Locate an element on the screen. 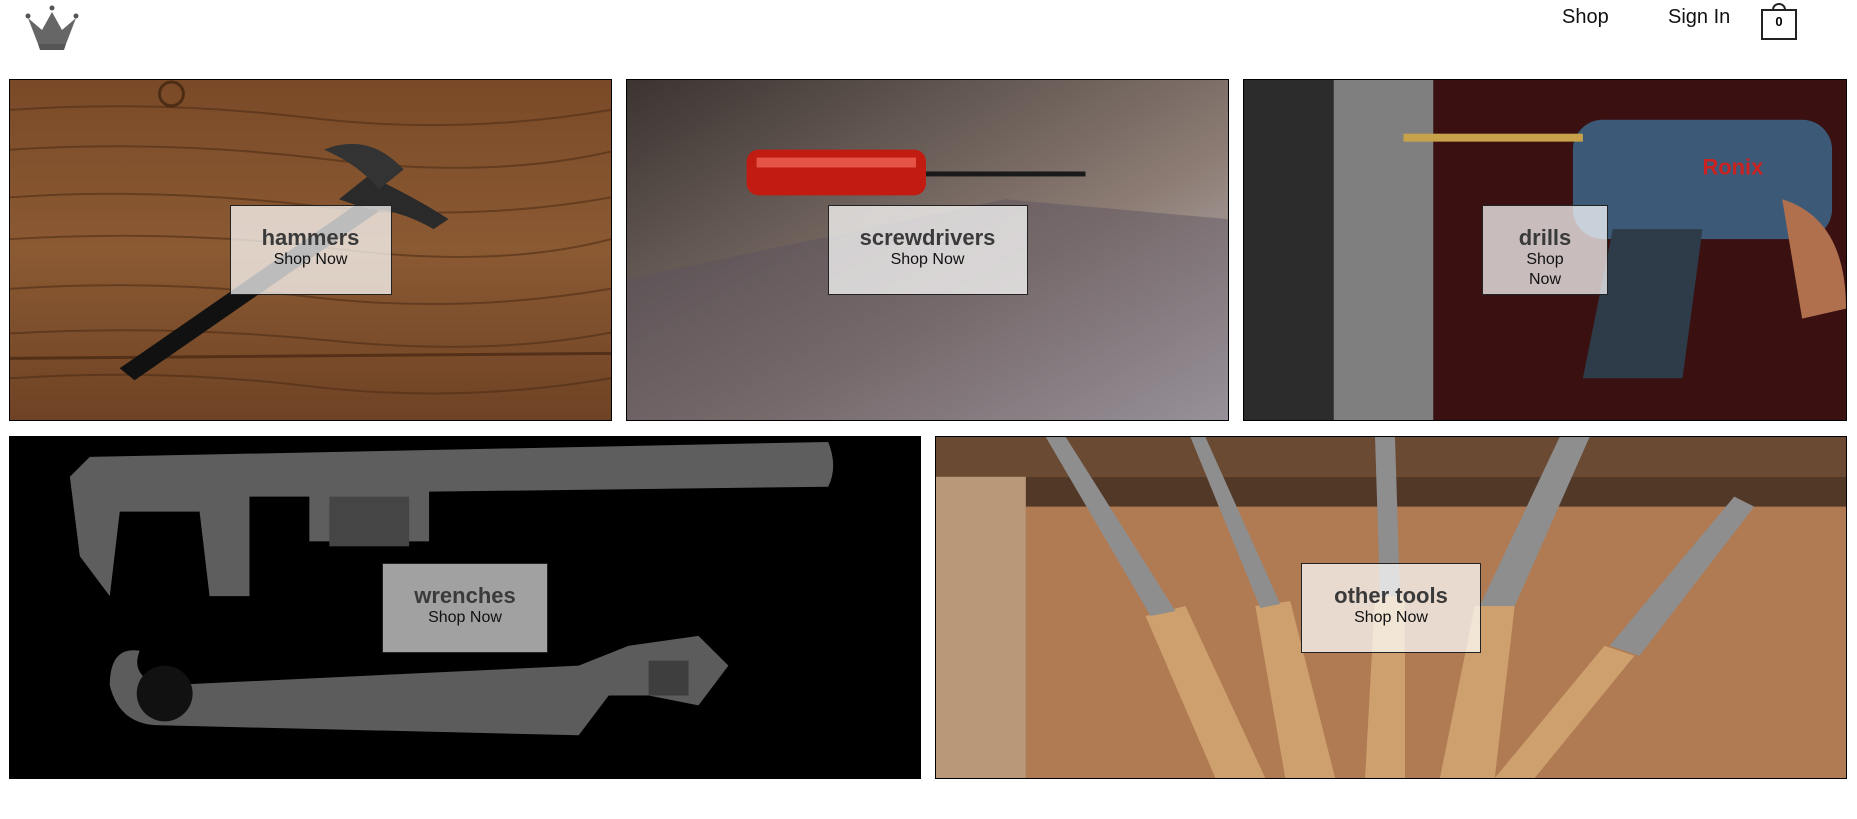 This screenshot has width=1857, height=819. category-label-drills: drills Shop Now is located at coordinates (1545, 250).